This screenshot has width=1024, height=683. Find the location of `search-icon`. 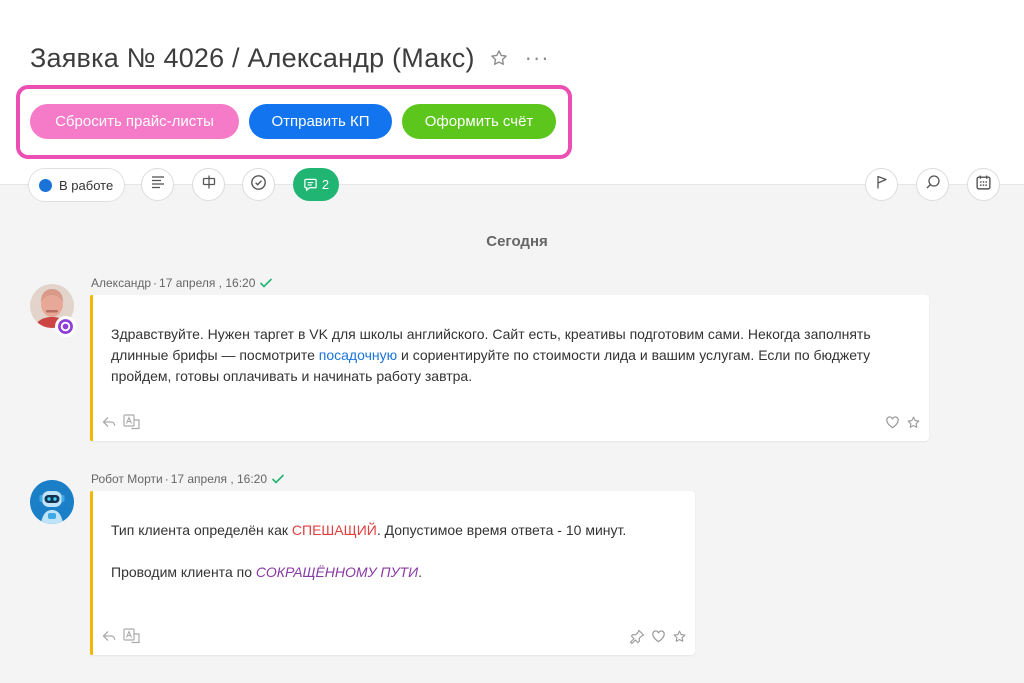

search-icon is located at coordinates (933, 184).